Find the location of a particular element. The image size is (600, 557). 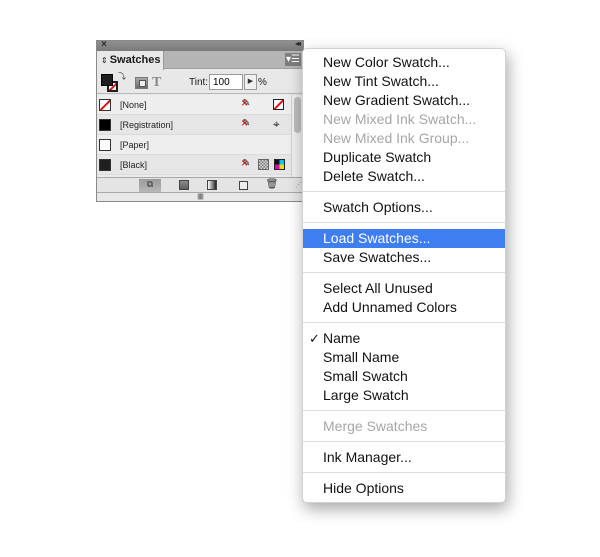

show-color-swatches-button is located at coordinates (184, 185).